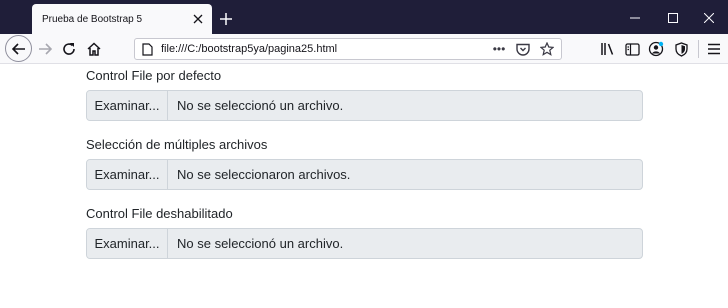  Describe the element at coordinates (698, 49) in the screenshot. I see `toolbar-divider` at that location.